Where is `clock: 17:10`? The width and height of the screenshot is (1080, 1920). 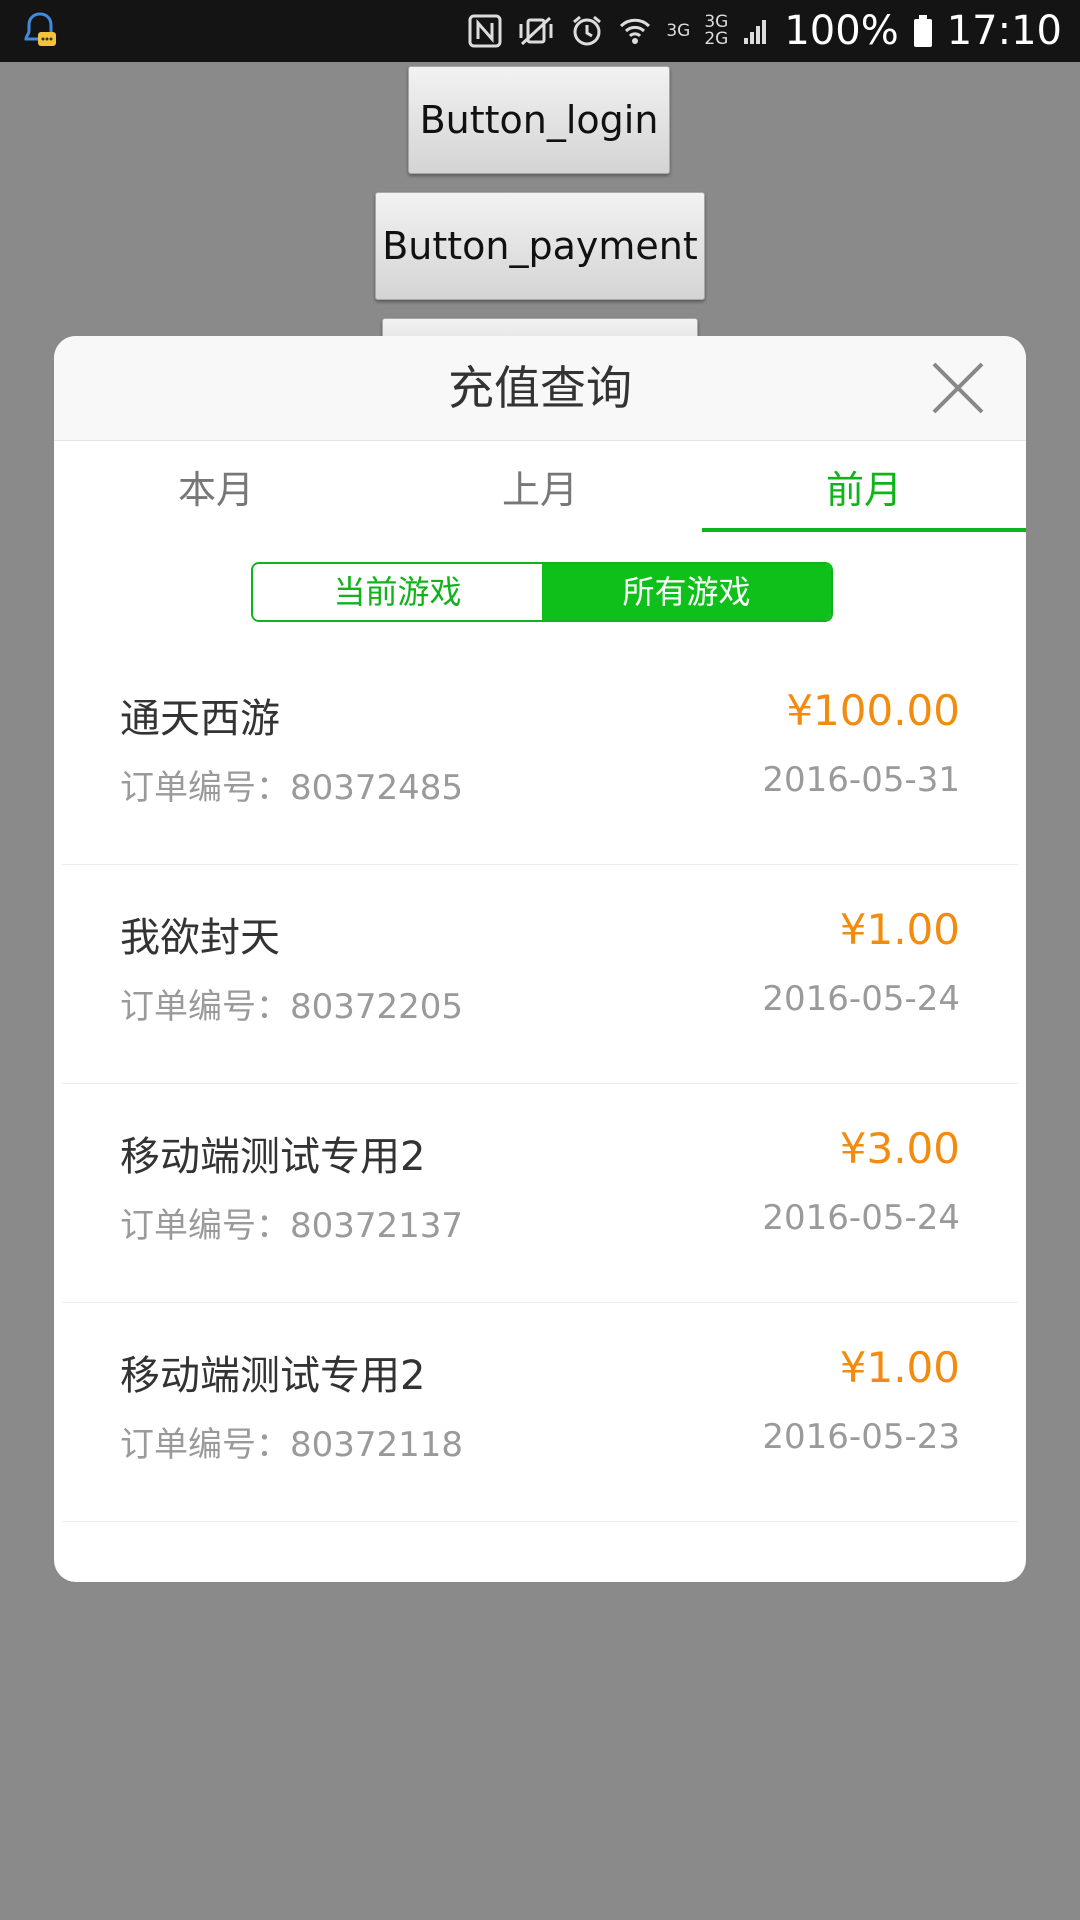
clock: 17:10 is located at coordinates (1004, 31).